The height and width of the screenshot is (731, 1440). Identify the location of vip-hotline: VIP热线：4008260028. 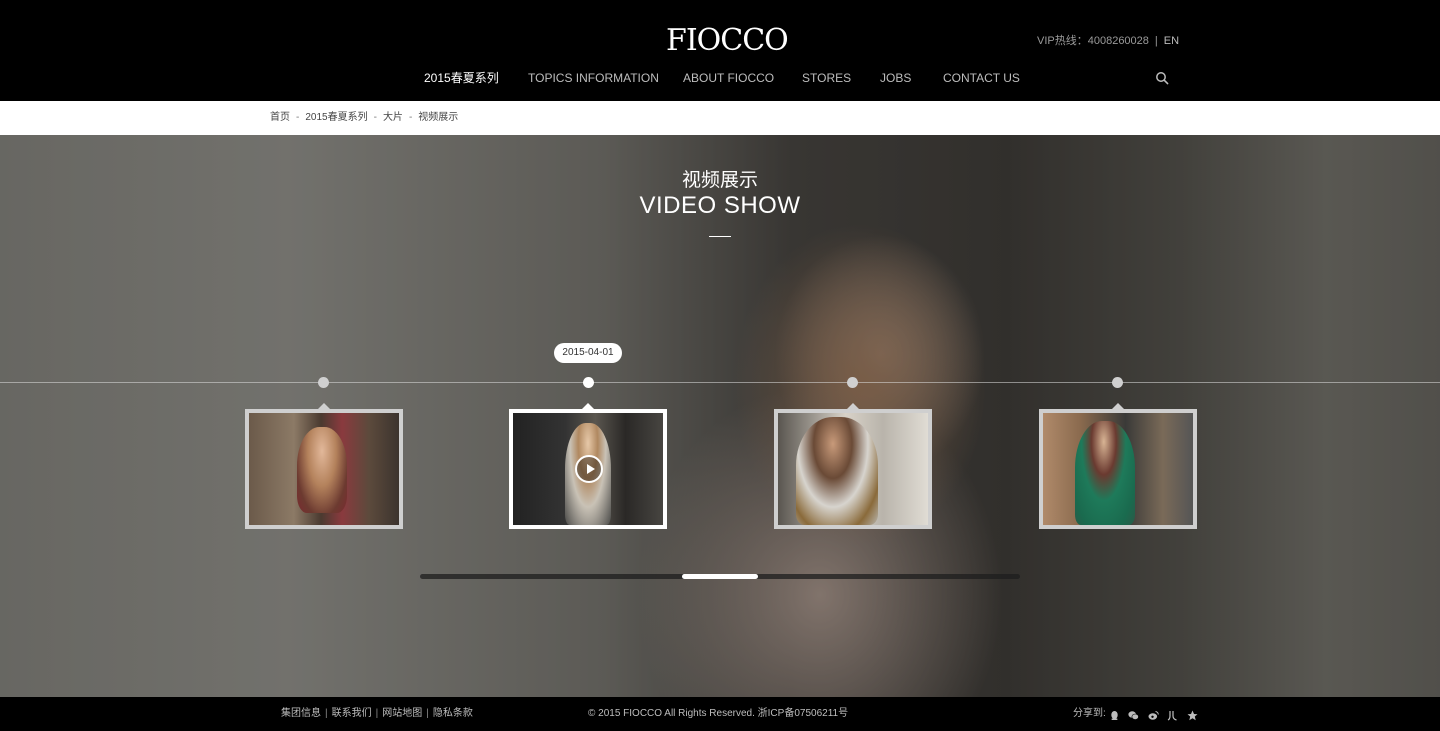
(1093, 41).